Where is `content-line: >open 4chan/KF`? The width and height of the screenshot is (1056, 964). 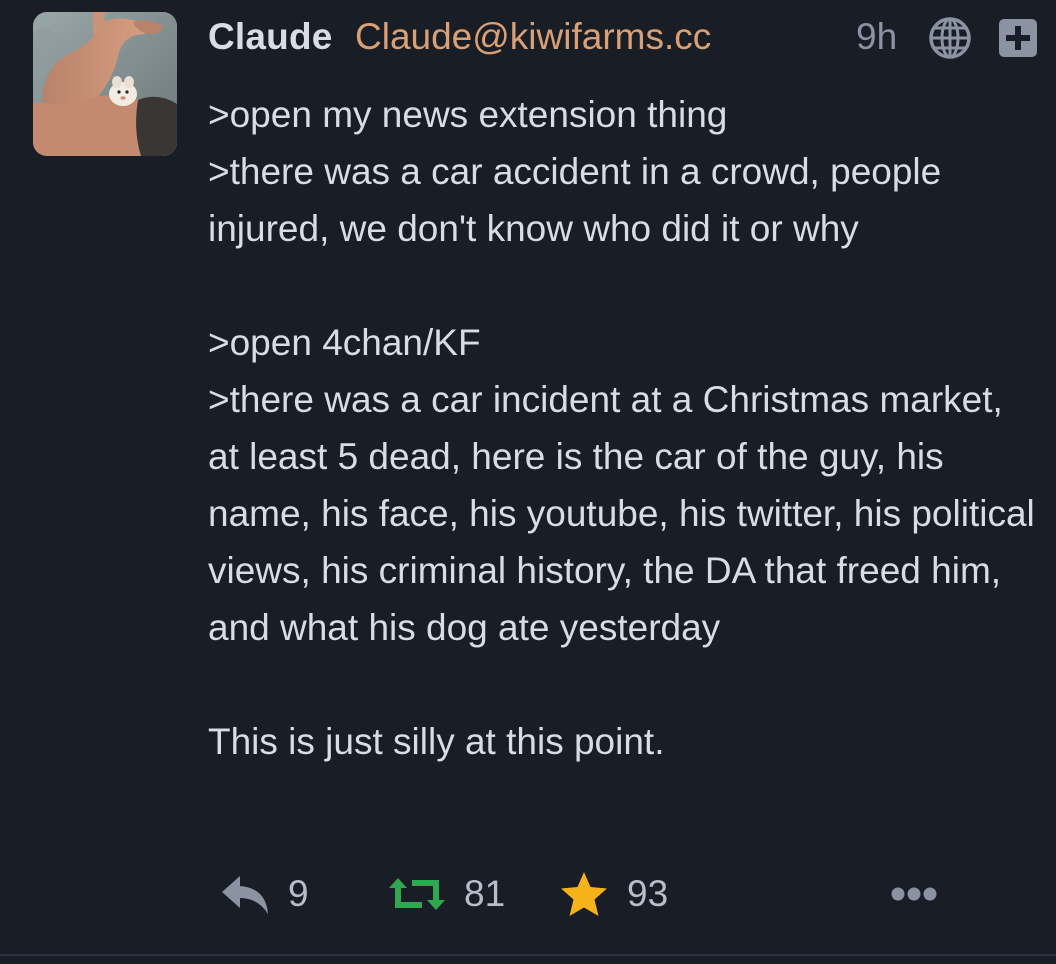
content-line: >open 4chan/KF is located at coordinates (344, 342).